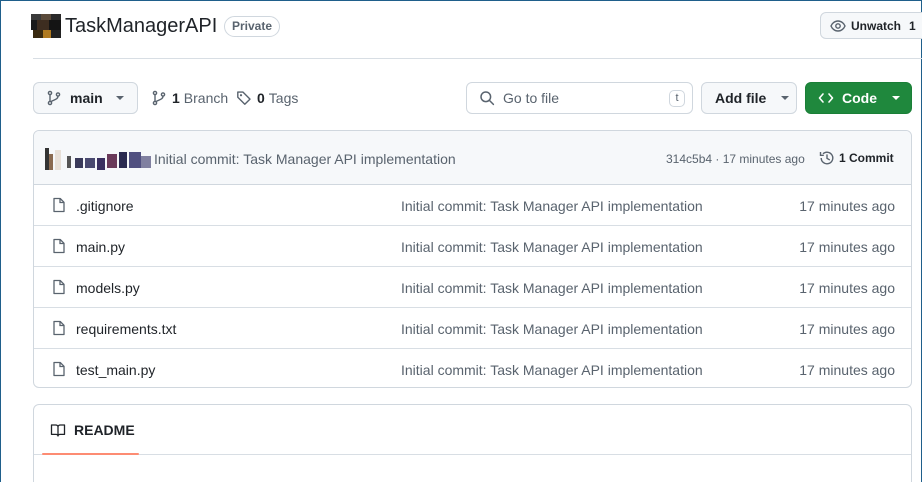 The height and width of the screenshot is (482, 922). I want to click on eye-icon, so click(838, 25).